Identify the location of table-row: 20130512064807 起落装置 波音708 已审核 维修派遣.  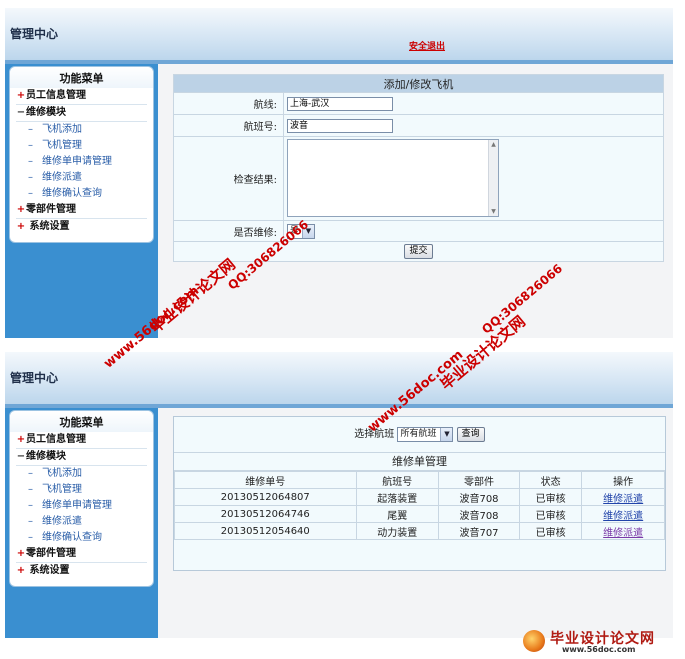
(419, 497).